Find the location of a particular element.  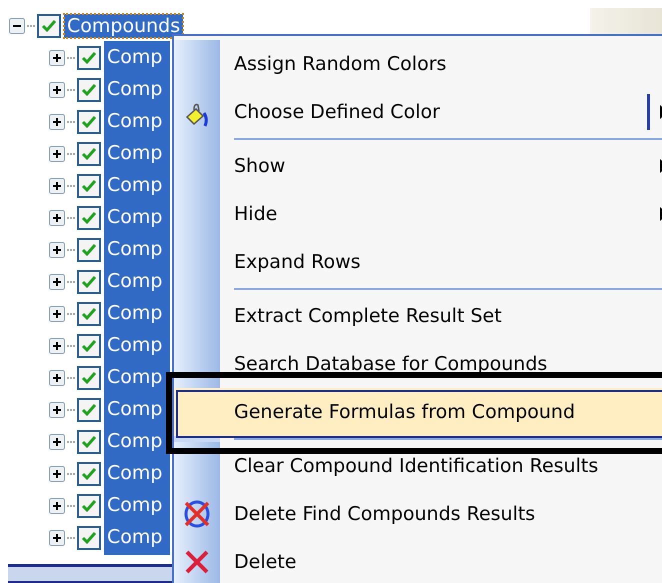

menu-item: Clear Compound Identification Results is located at coordinates (418, 466).